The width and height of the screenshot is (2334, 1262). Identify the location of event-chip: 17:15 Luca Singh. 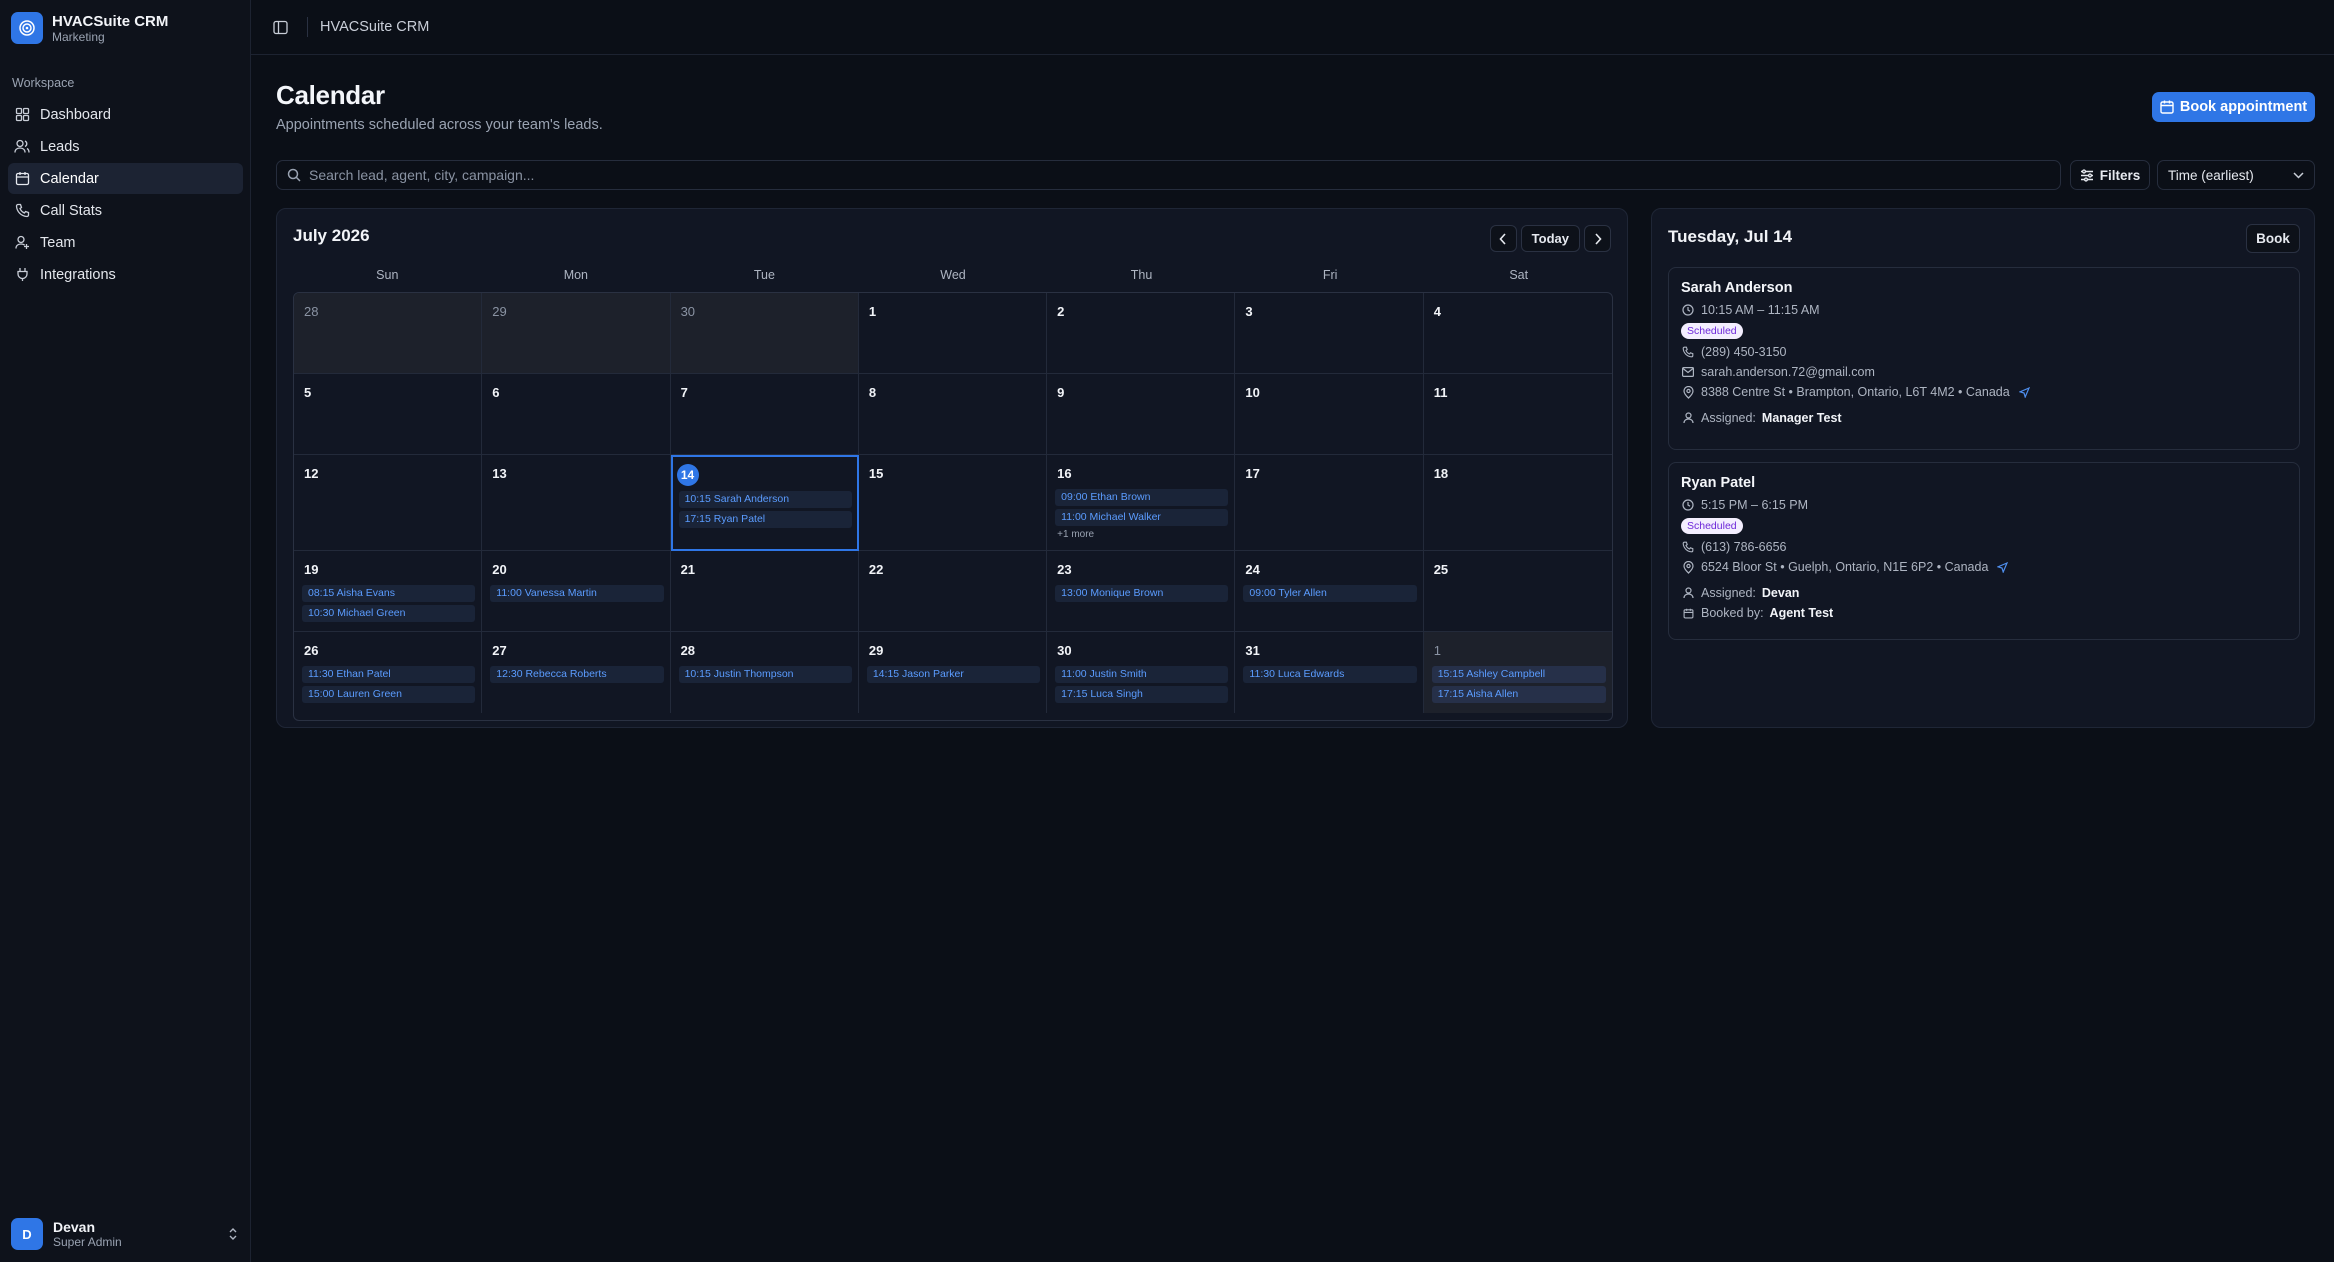
(1142, 694).